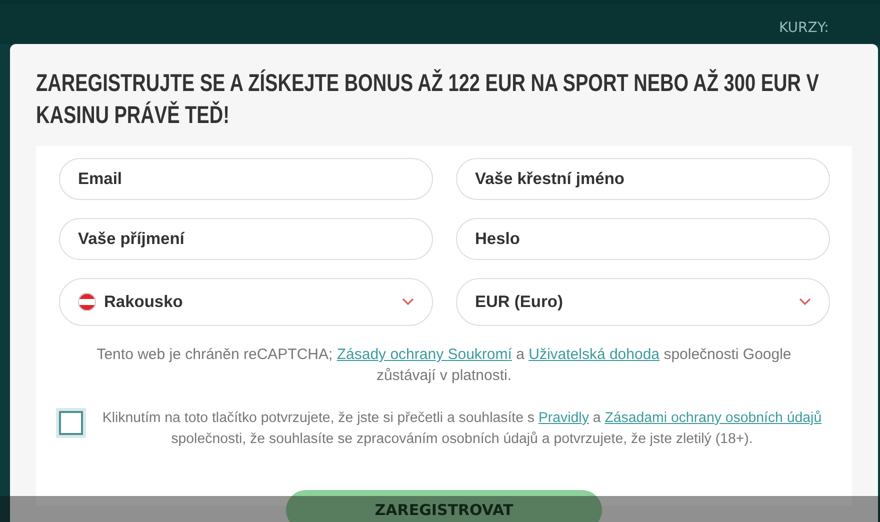 This screenshot has height=522, width=880. Describe the element at coordinates (643, 179) in the screenshot. I see `input-field: Vaše křestní jméno` at that location.